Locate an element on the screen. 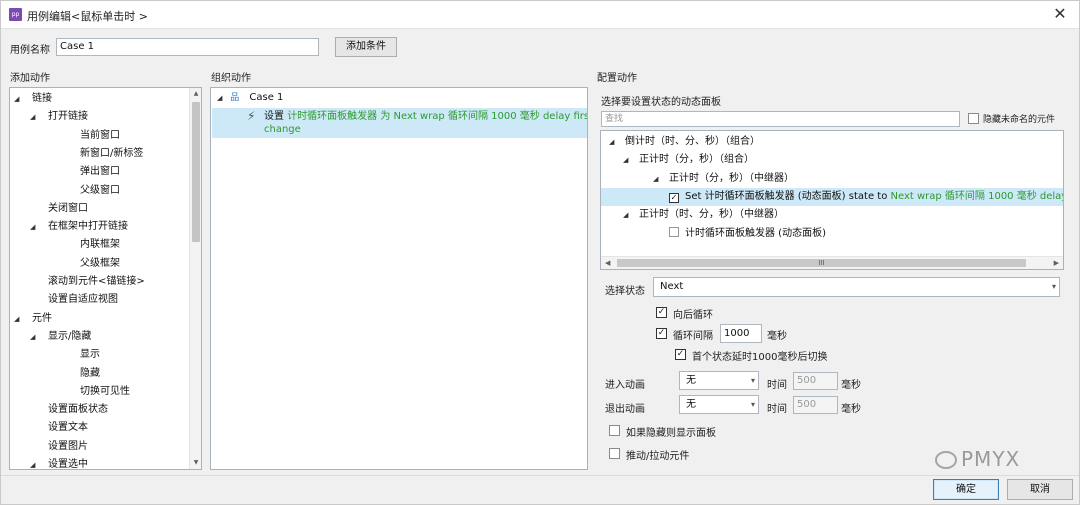  action-tree-label: 设置自适应视图 is located at coordinates (83, 300).